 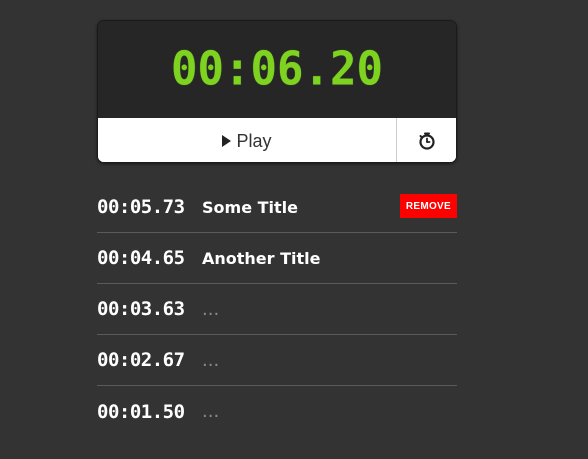 I want to click on elapsed-time: 00:06.20, so click(x=277, y=69).